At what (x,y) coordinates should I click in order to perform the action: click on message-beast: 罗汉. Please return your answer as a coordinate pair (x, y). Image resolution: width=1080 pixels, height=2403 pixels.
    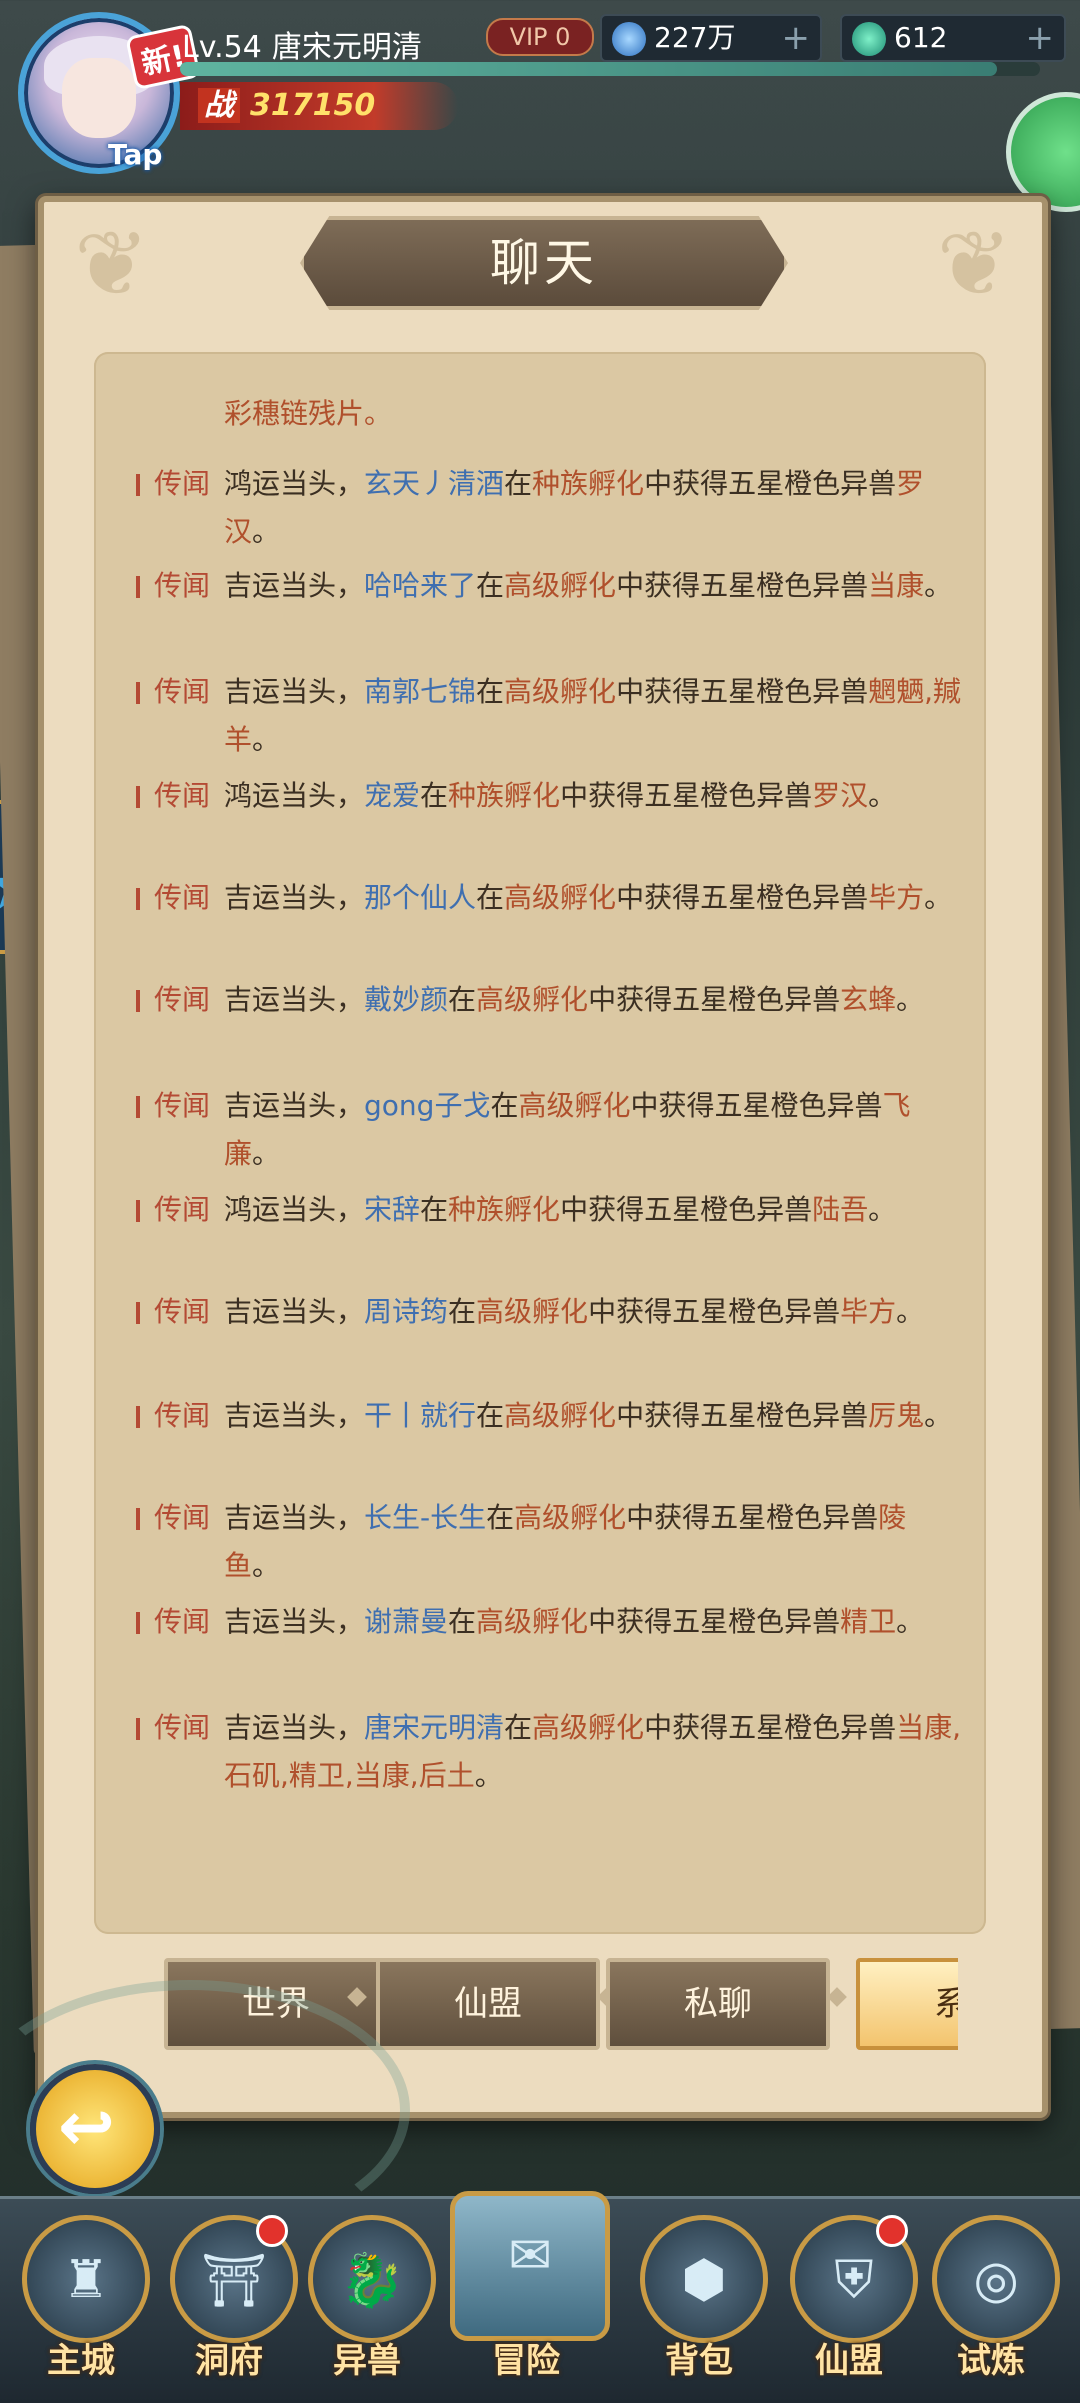
    Looking at the image, I should click on (840, 795).